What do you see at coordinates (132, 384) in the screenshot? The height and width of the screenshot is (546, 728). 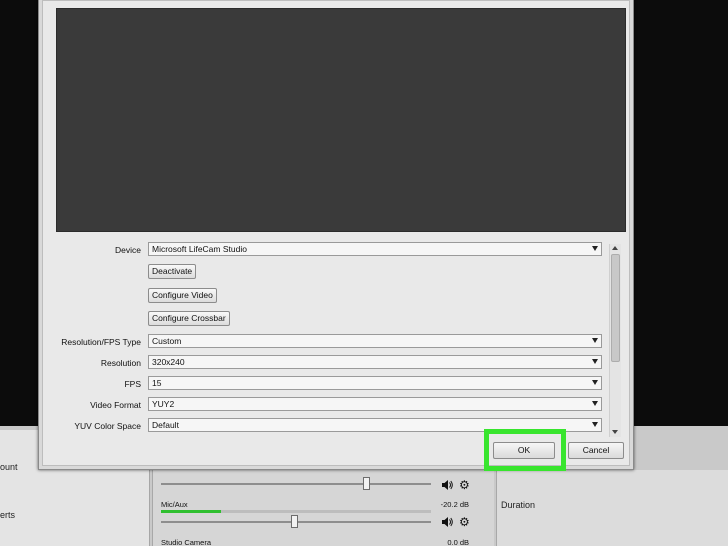 I see `fps-label: FPS` at bounding box center [132, 384].